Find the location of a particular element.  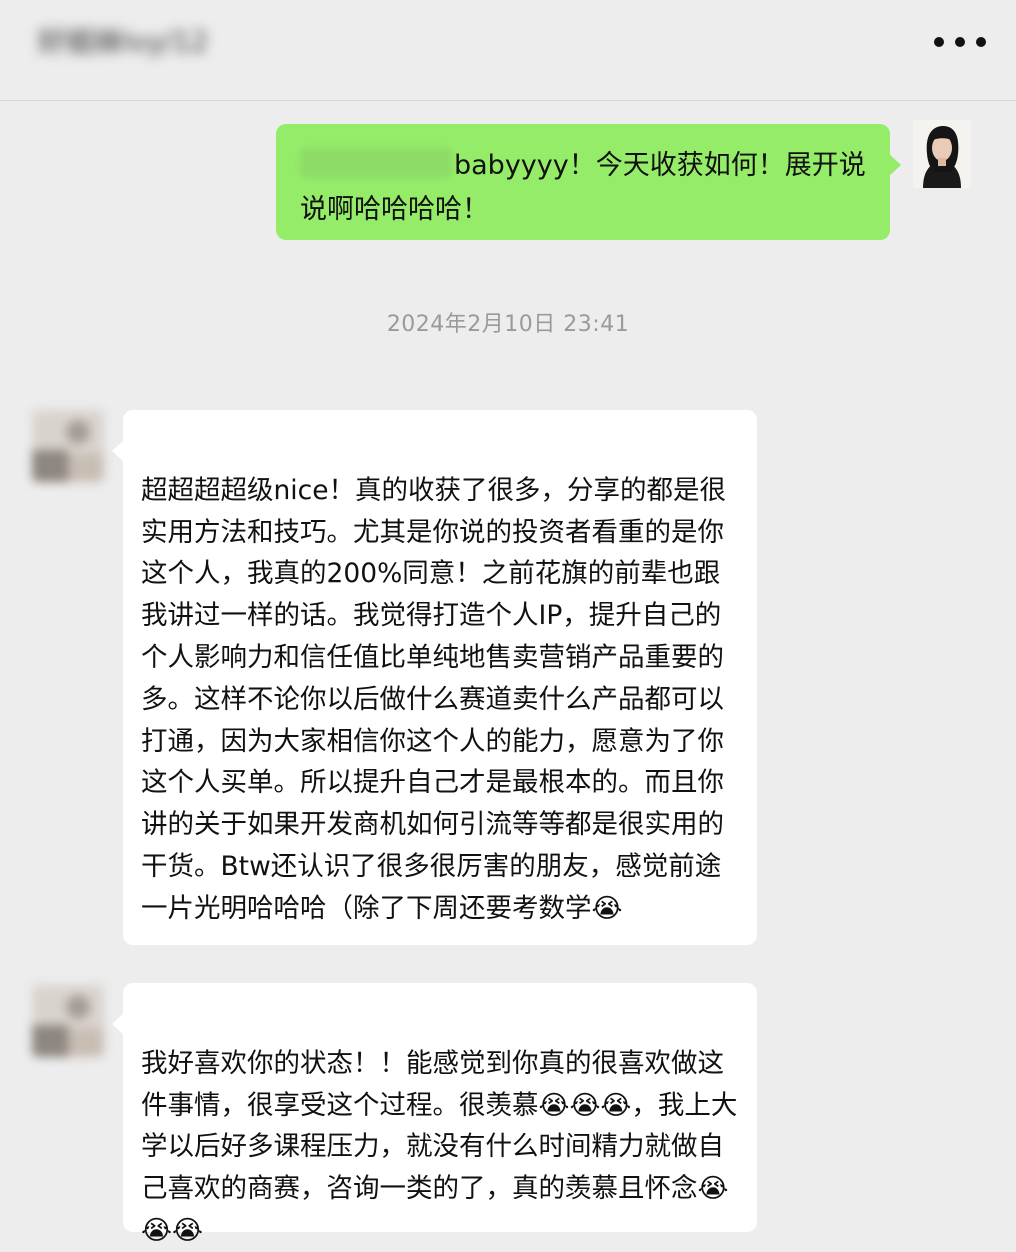

chat-header: 好姐妹Ivy/12 is located at coordinates (508, 50).